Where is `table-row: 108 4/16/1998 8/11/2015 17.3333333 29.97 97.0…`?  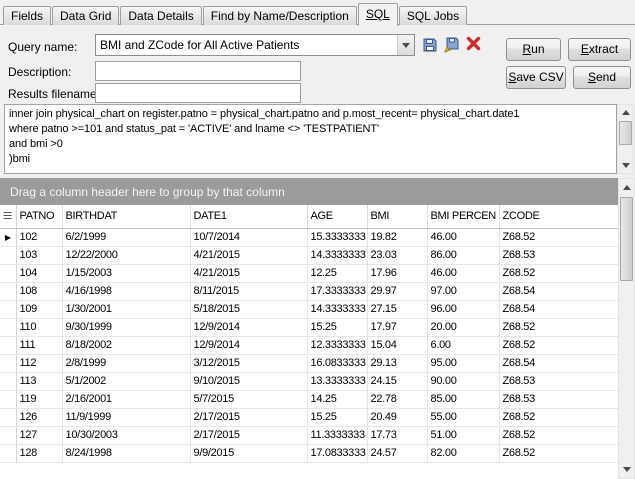
table-row: 108 4/16/1998 8/11/2015 17.3333333 29.97 97.0… is located at coordinates (309, 291).